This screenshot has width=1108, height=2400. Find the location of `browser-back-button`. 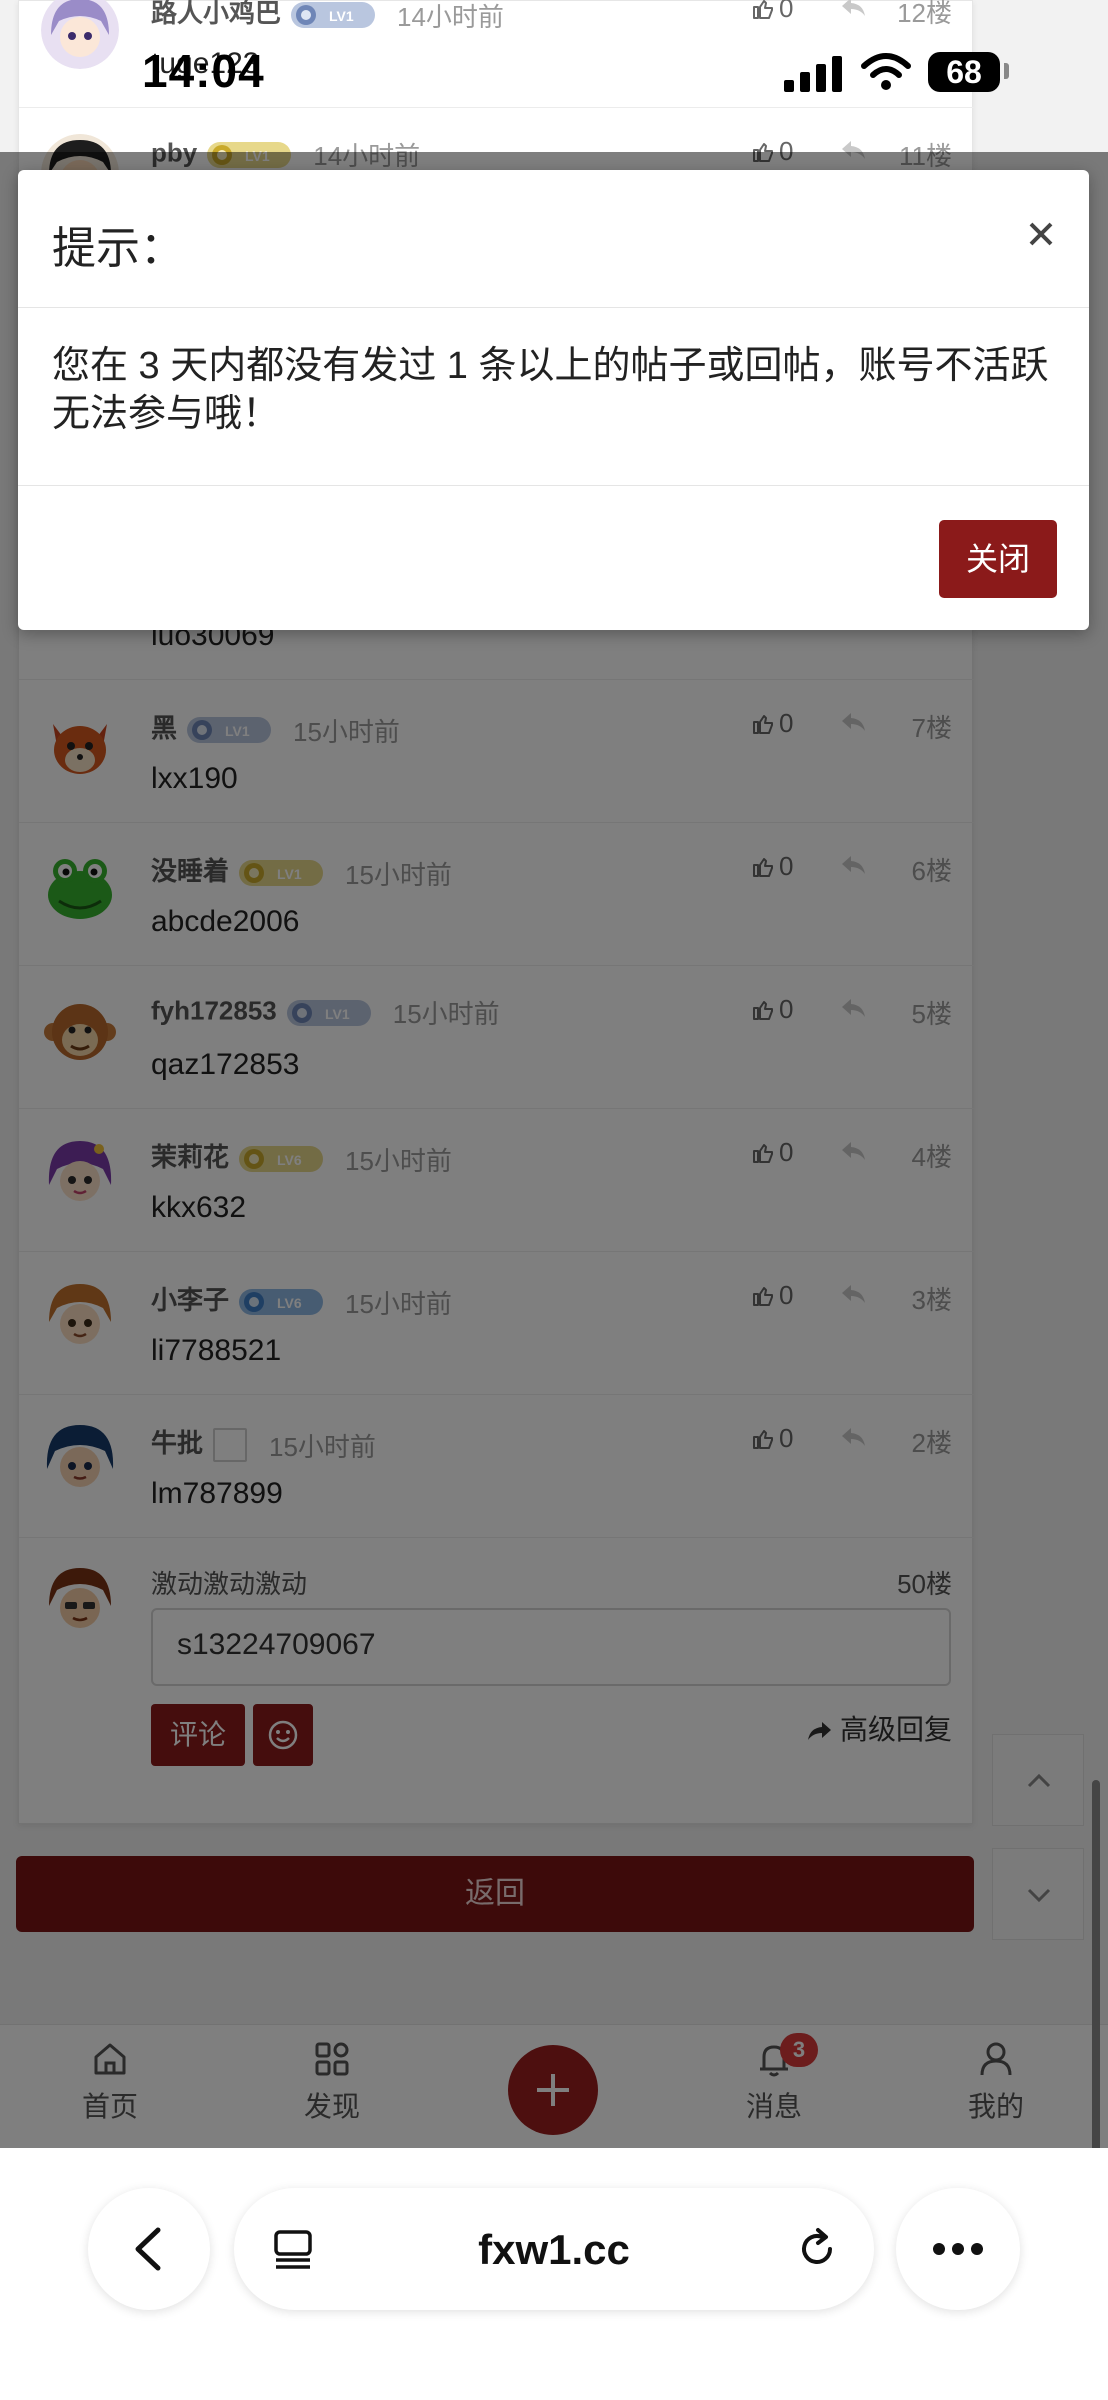

browser-back-button is located at coordinates (149, 2249).